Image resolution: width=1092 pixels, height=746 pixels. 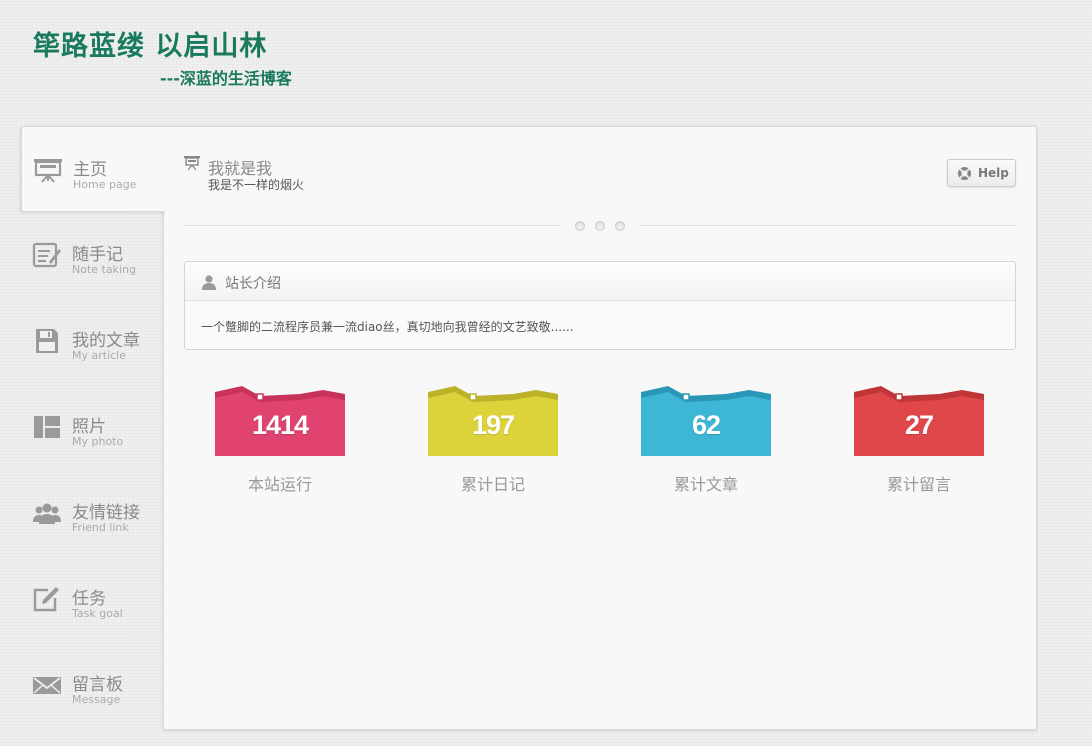 I want to click on nav-sublabel: Message, so click(x=96, y=699).